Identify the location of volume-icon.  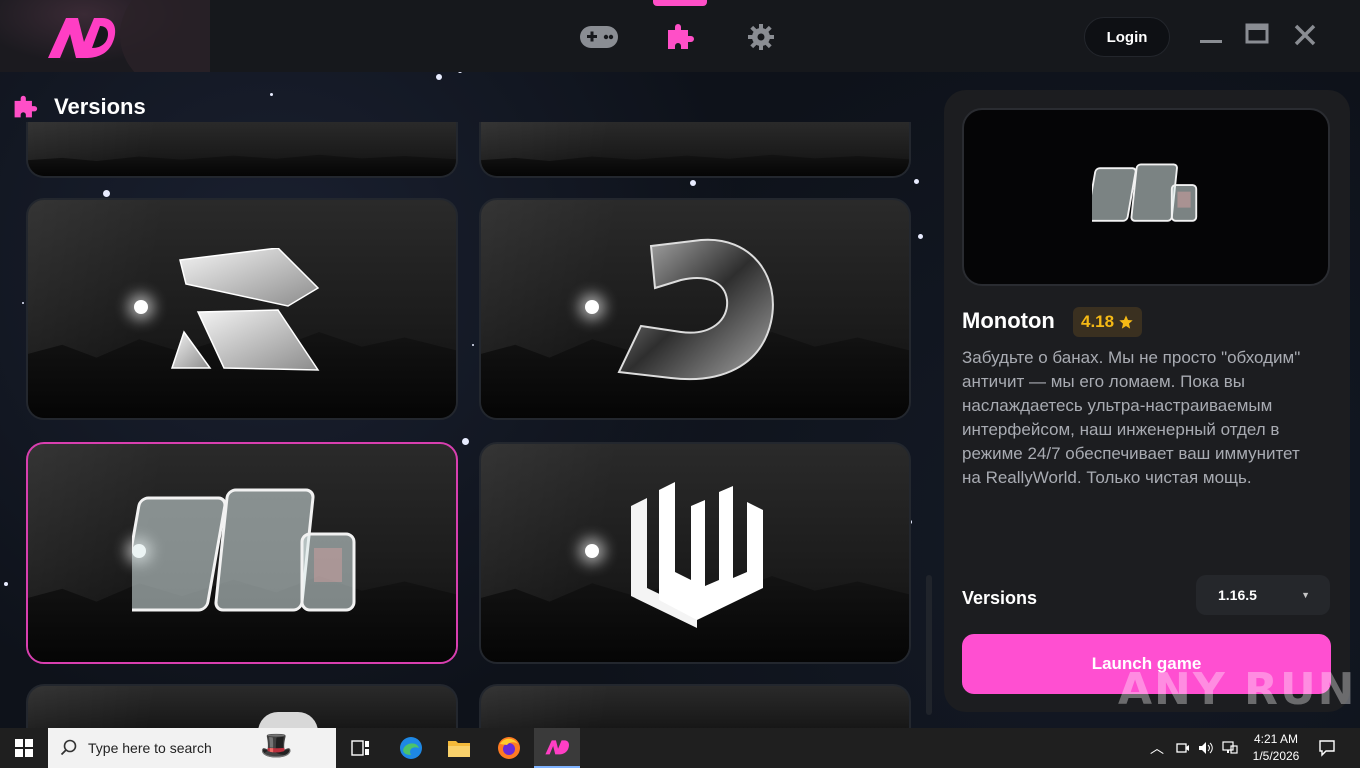
(1206, 748).